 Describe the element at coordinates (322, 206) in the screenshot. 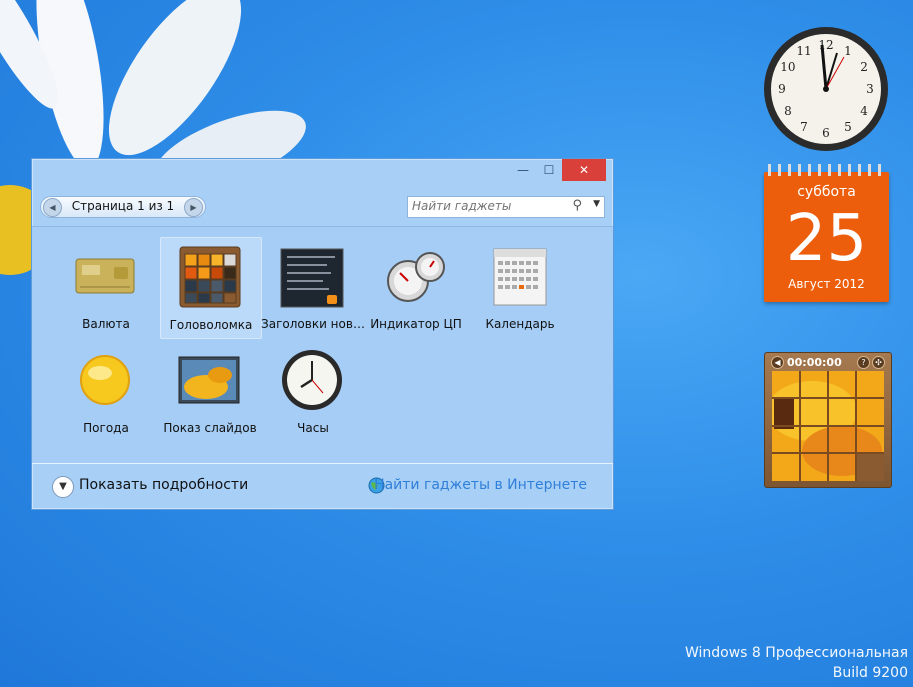

I see `gadgets-toolbar: ◀ Страница 1 из 1 ▶ ⚲ ▼` at that location.